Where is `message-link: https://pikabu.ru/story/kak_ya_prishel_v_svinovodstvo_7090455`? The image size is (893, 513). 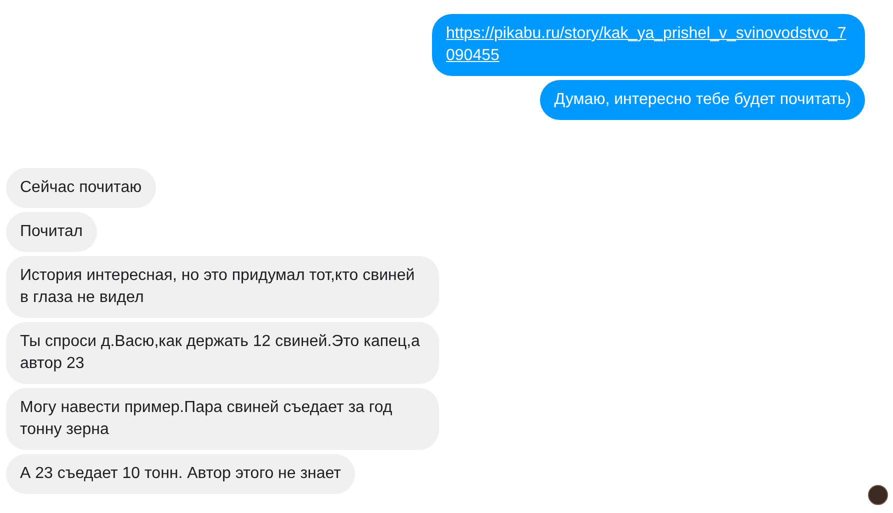
message-link: https://pikabu.ru/story/kak_ya_prishel_v_svinovodstvo_7090455 is located at coordinates (648, 45).